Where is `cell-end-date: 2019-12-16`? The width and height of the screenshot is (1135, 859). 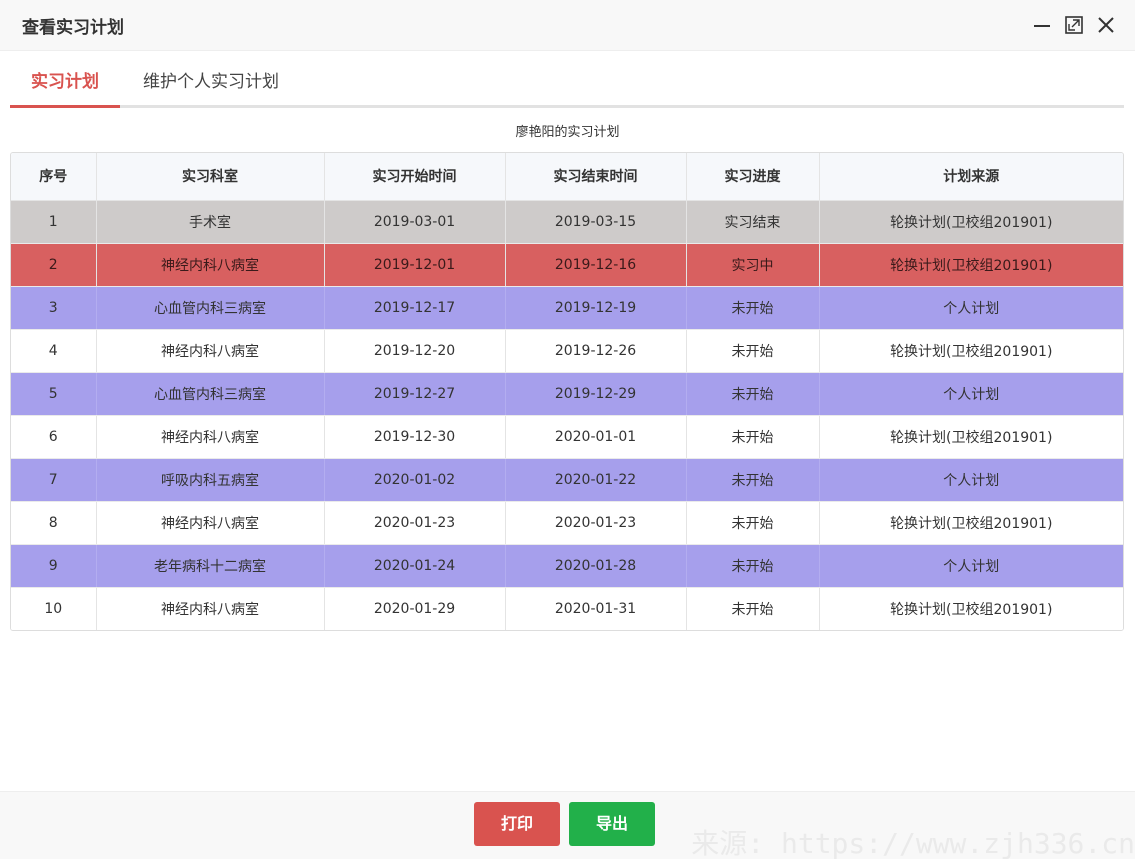 cell-end-date: 2019-12-16 is located at coordinates (596, 265).